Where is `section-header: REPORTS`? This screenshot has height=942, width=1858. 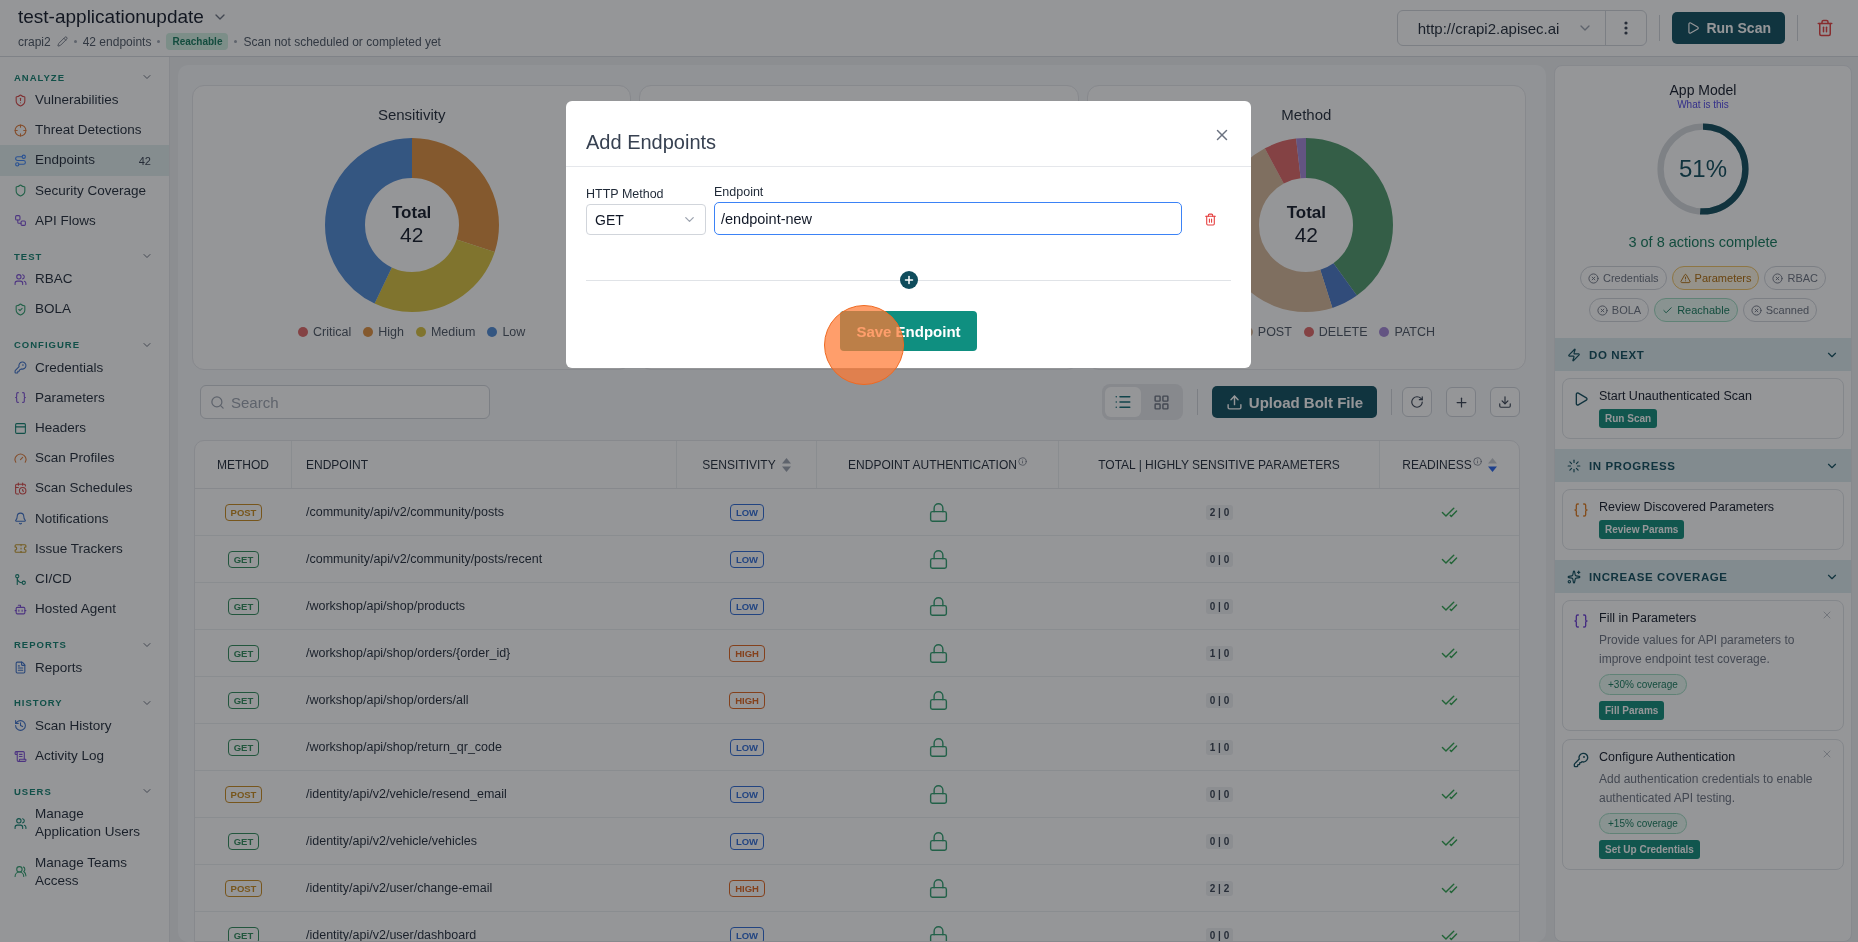
section-header: REPORTS is located at coordinates (84, 641).